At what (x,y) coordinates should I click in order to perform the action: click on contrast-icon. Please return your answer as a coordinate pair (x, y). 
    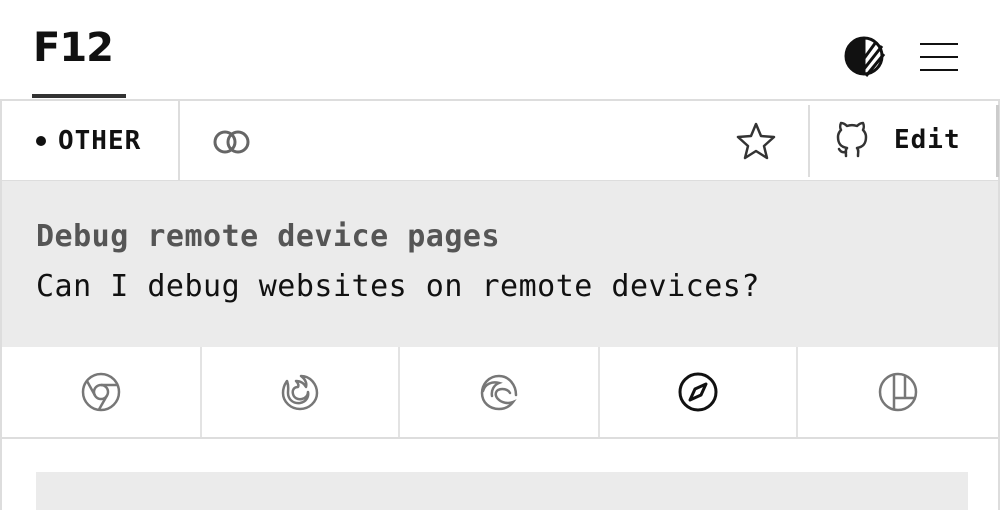
    Looking at the image, I should click on (865, 56).